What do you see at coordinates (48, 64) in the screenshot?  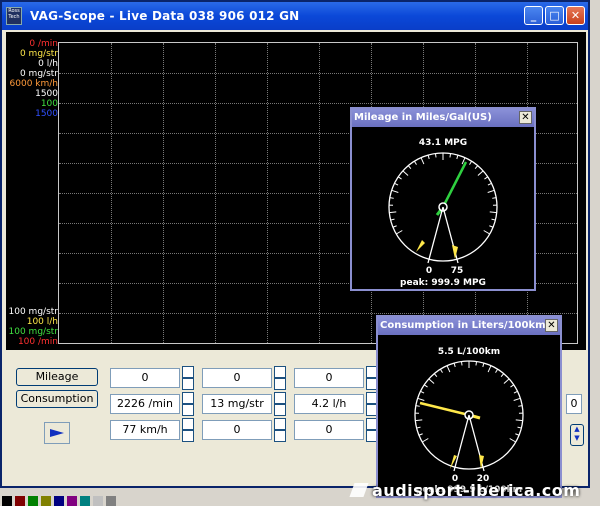 I see `top-label-2: 0 l/h` at bounding box center [48, 64].